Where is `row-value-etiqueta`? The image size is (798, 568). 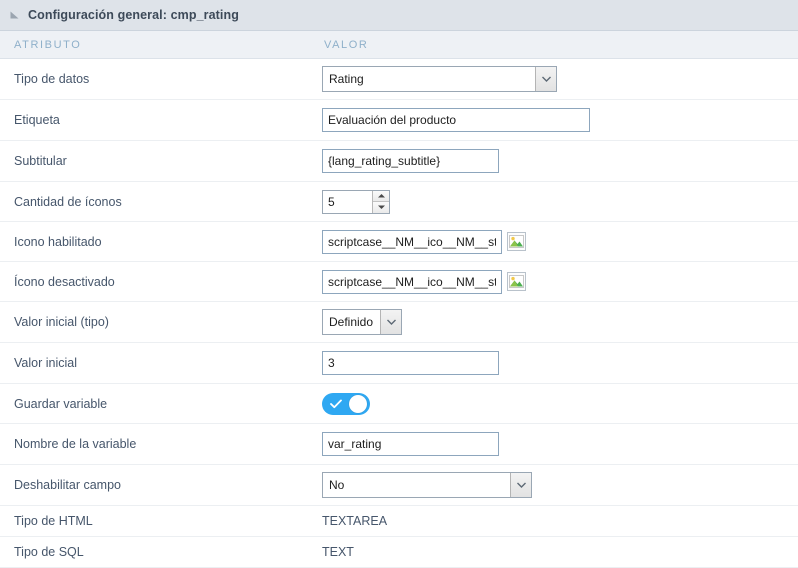
row-value-etiqueta is located at coordinates (560, 120).